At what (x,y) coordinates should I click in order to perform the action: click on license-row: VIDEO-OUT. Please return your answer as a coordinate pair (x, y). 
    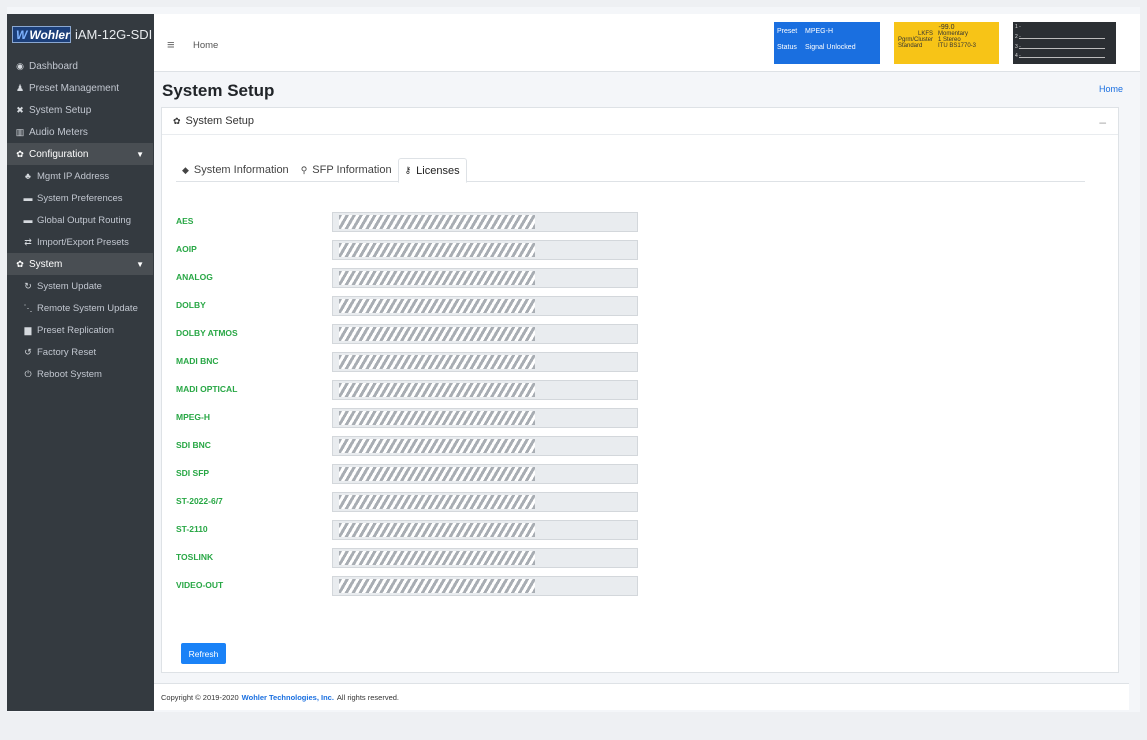
    Looking at the image, I should click on (411, 586).